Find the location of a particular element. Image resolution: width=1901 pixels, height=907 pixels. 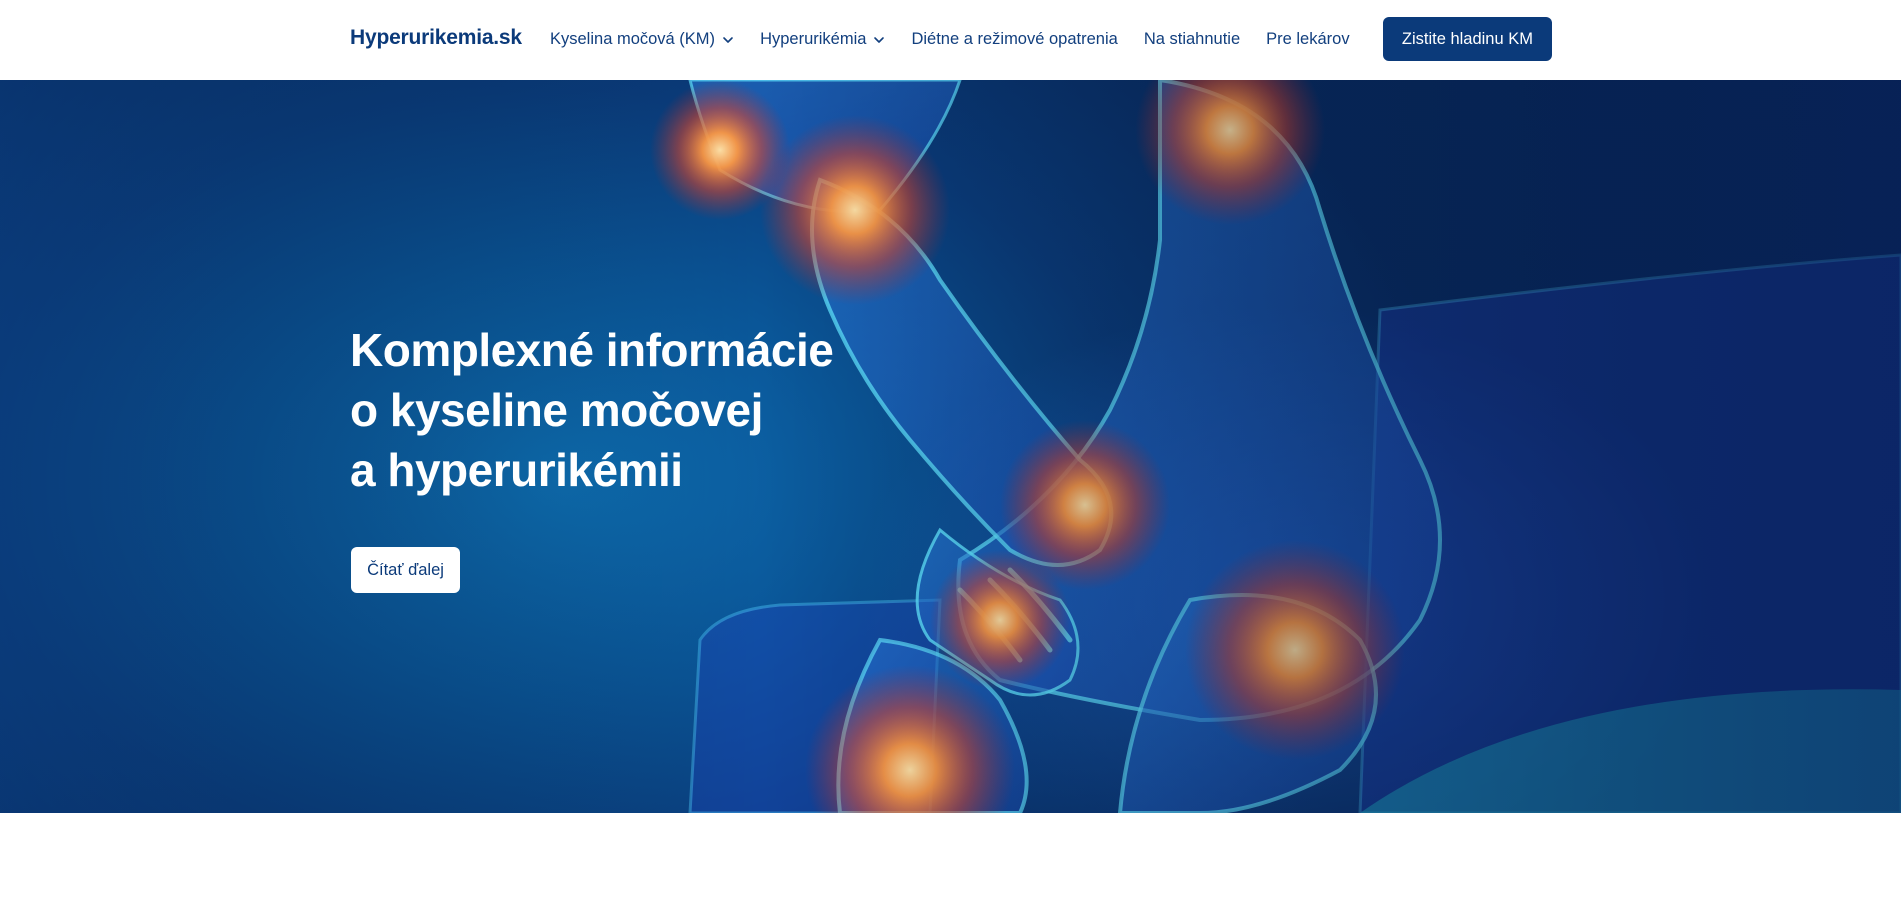

nav-item-pre-lekarov: Pre lekárov is located at coordinates (1307, 39).